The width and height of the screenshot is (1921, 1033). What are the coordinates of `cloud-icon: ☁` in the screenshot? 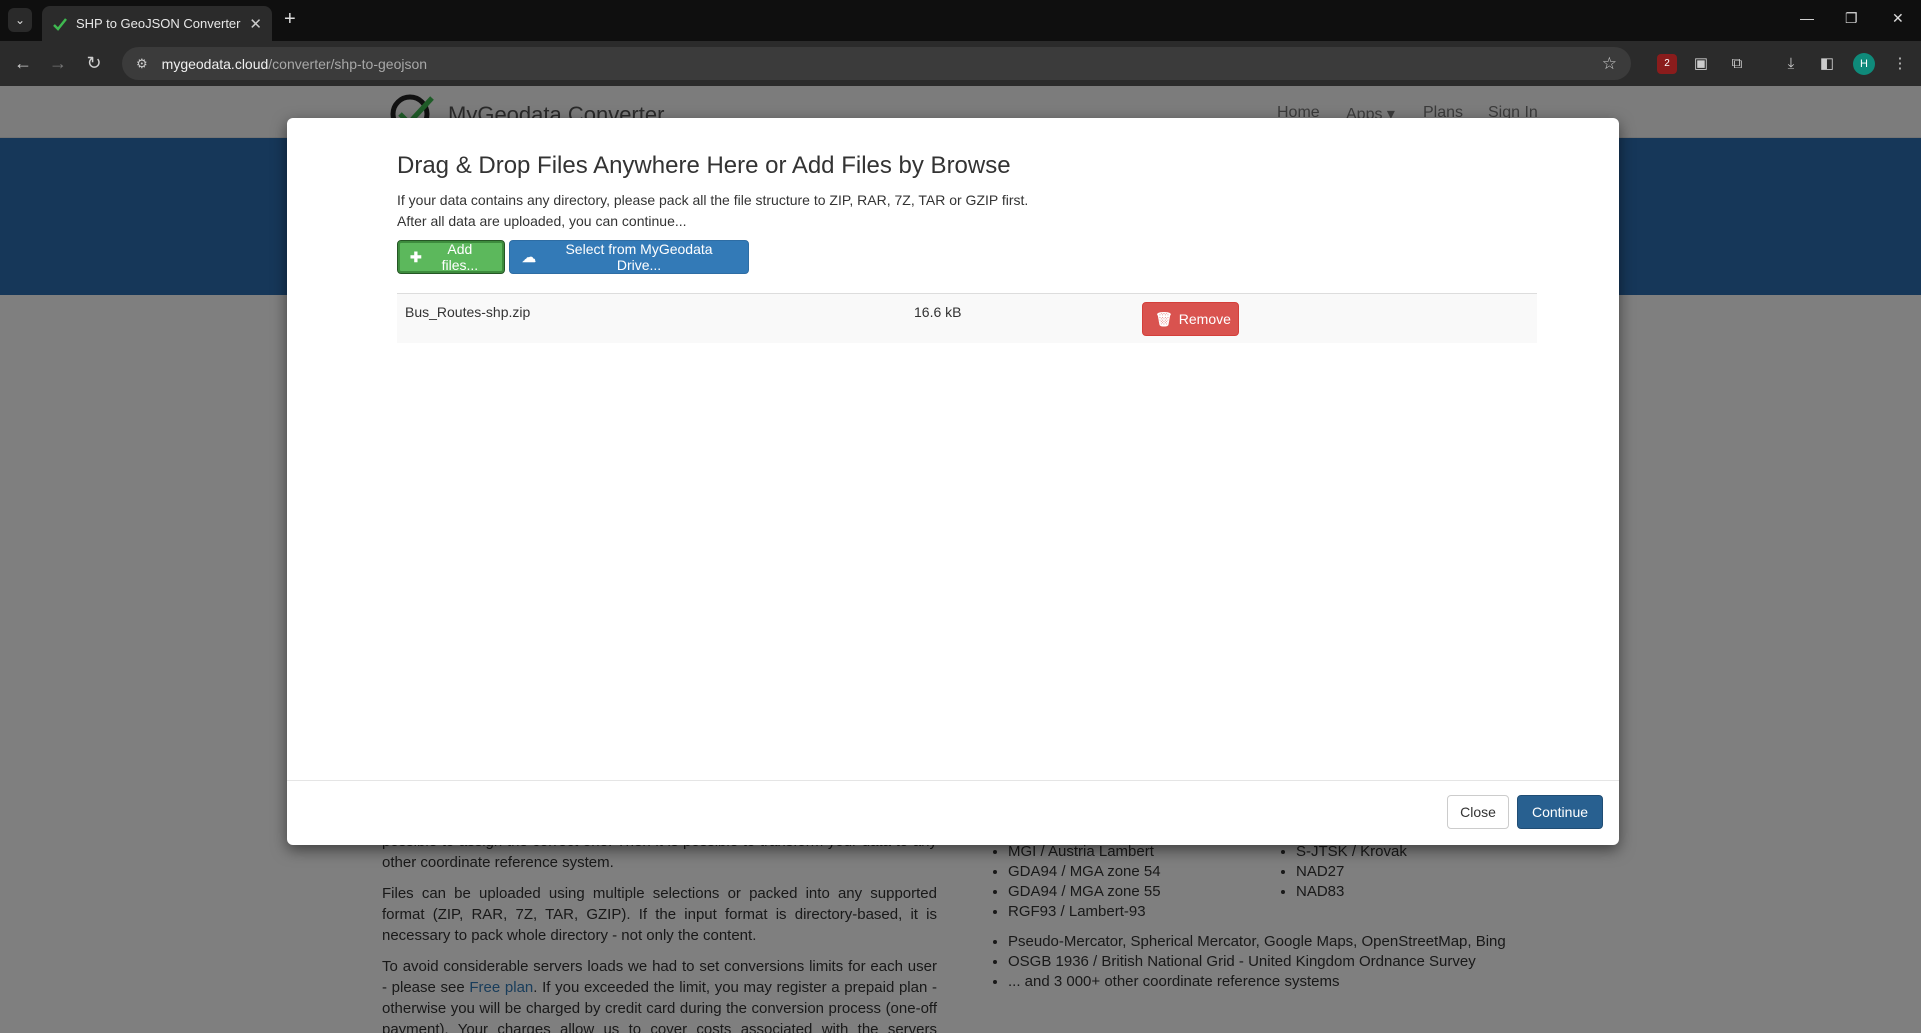 It's located at (529, 256).